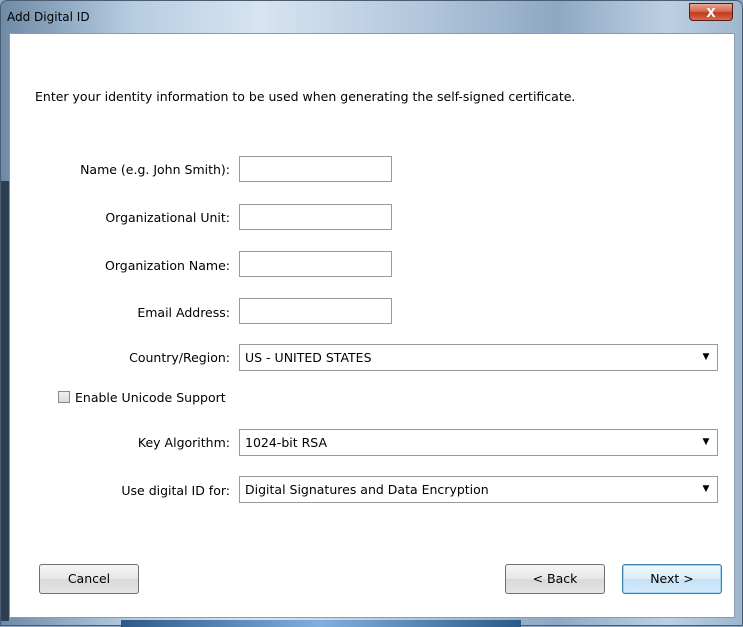 The width and height of the screenshot is (743, 627). What do you see at coordinates (167, 217) in the screenshot?
I see `org-unit-label: Organizational Unit:` at bounding box center [167, 217].